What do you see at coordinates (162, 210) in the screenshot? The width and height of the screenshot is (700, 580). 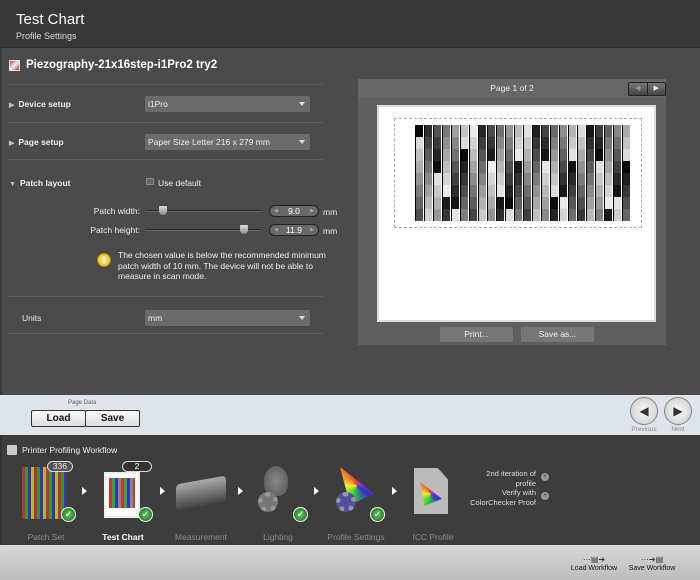 I see `patch-width-slider-thumb` at bounding box center [162, 210].